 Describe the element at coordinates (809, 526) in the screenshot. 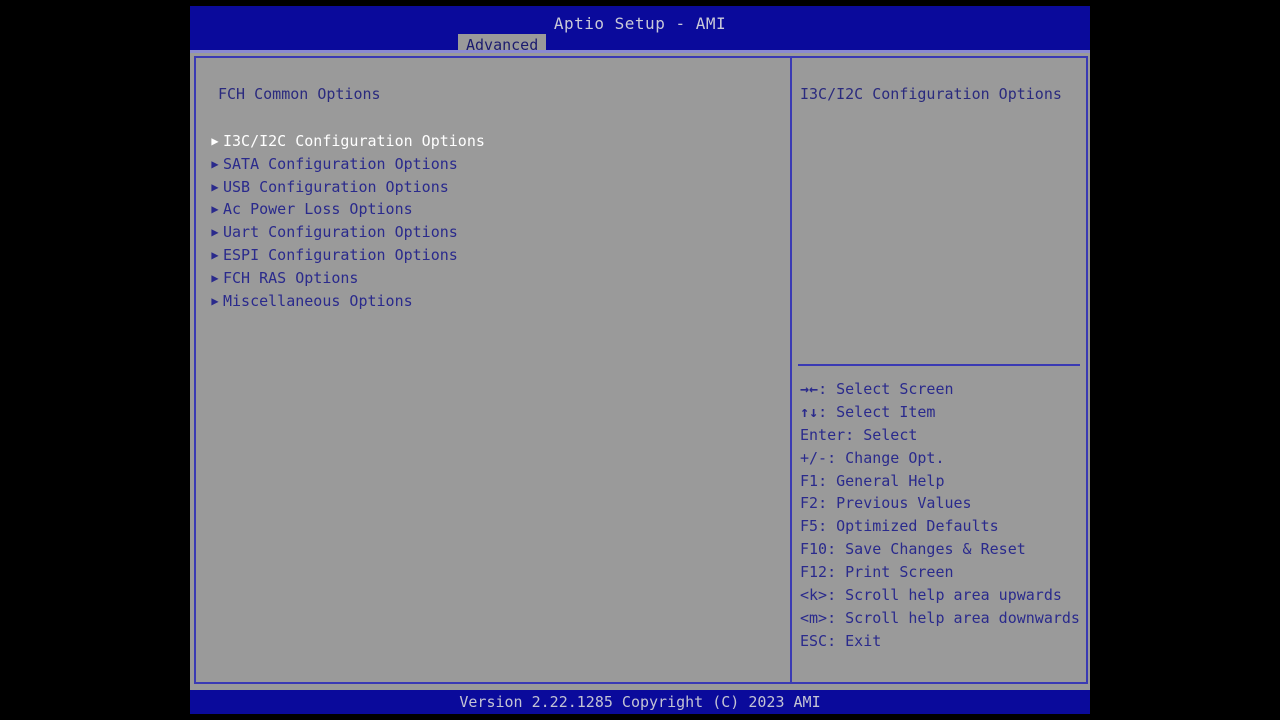

I see `key-legend-key: F5` at that location.